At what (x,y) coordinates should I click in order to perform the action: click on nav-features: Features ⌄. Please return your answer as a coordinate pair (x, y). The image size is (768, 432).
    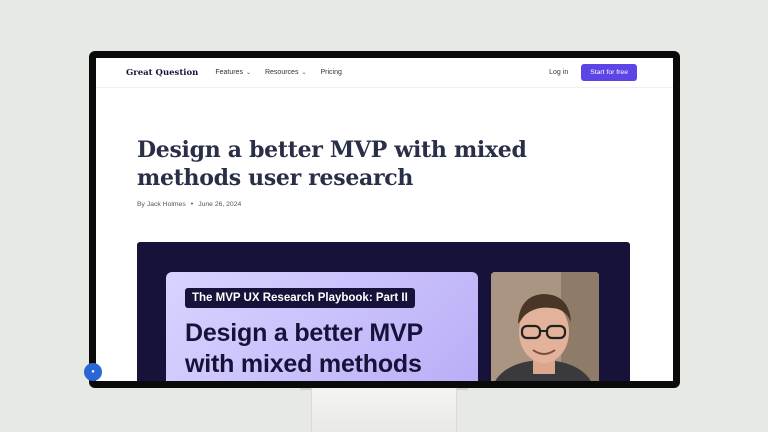
    Looking at the image, I should click on (233, 72).